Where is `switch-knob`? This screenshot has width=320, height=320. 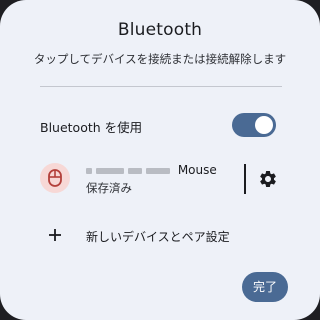
switch-knob is located at coordinates (264, 125).